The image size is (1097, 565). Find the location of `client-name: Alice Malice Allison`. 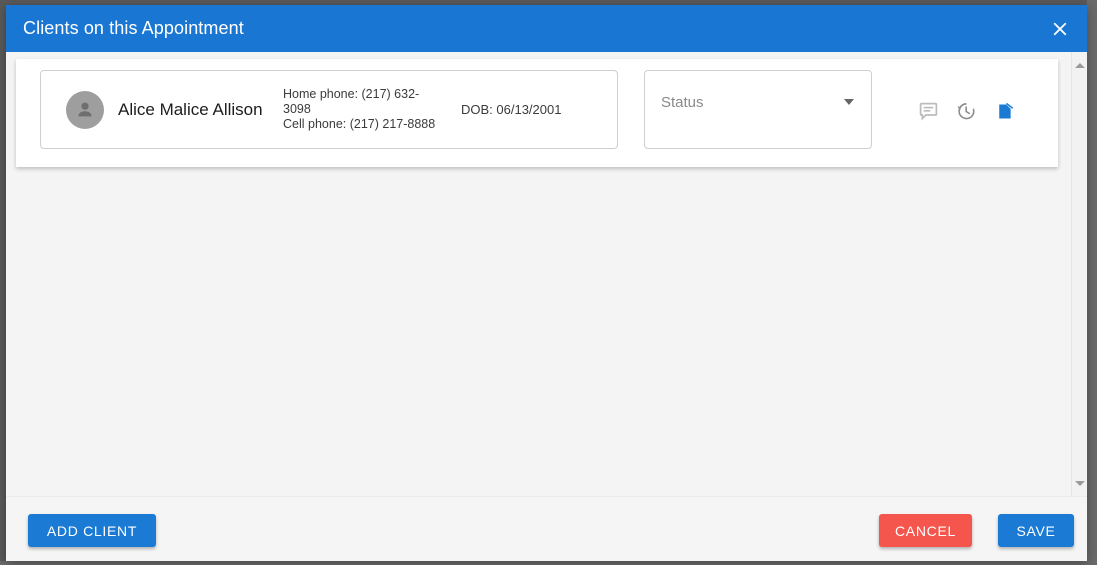

client-name: Alice Malice Allison is located at coordinates (190, 109).